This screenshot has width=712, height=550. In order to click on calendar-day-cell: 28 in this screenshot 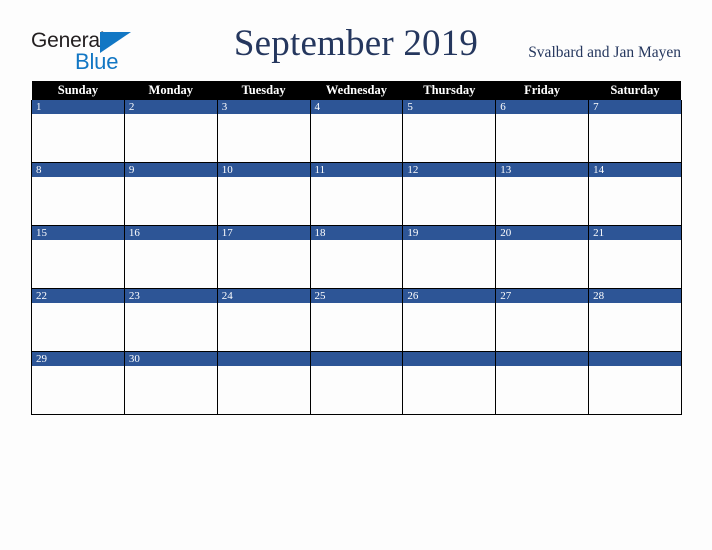, I will do `click(635, 320)`.